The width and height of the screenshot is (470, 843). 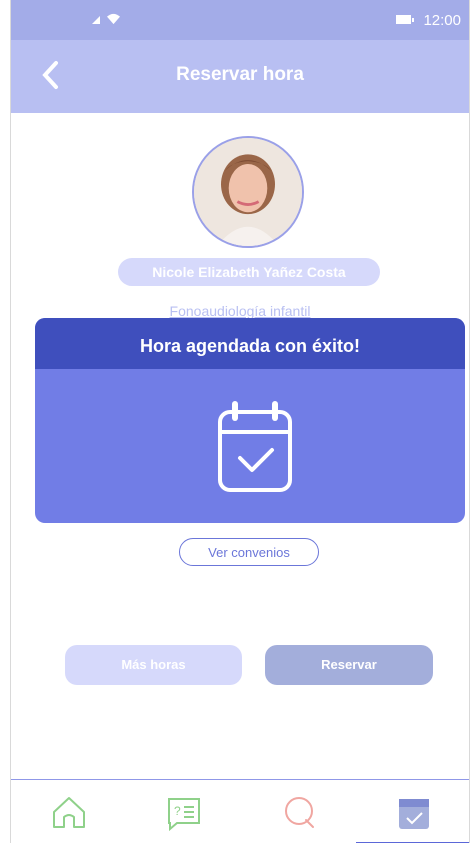 I want to click on battery-icon, so click(x=405, y=19).